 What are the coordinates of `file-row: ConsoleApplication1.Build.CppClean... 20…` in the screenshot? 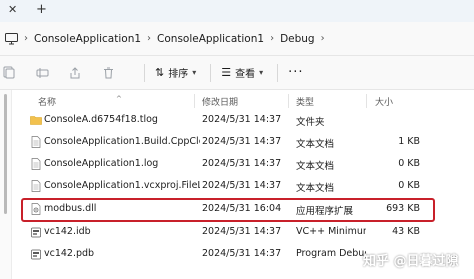 It's located at (230, 142).